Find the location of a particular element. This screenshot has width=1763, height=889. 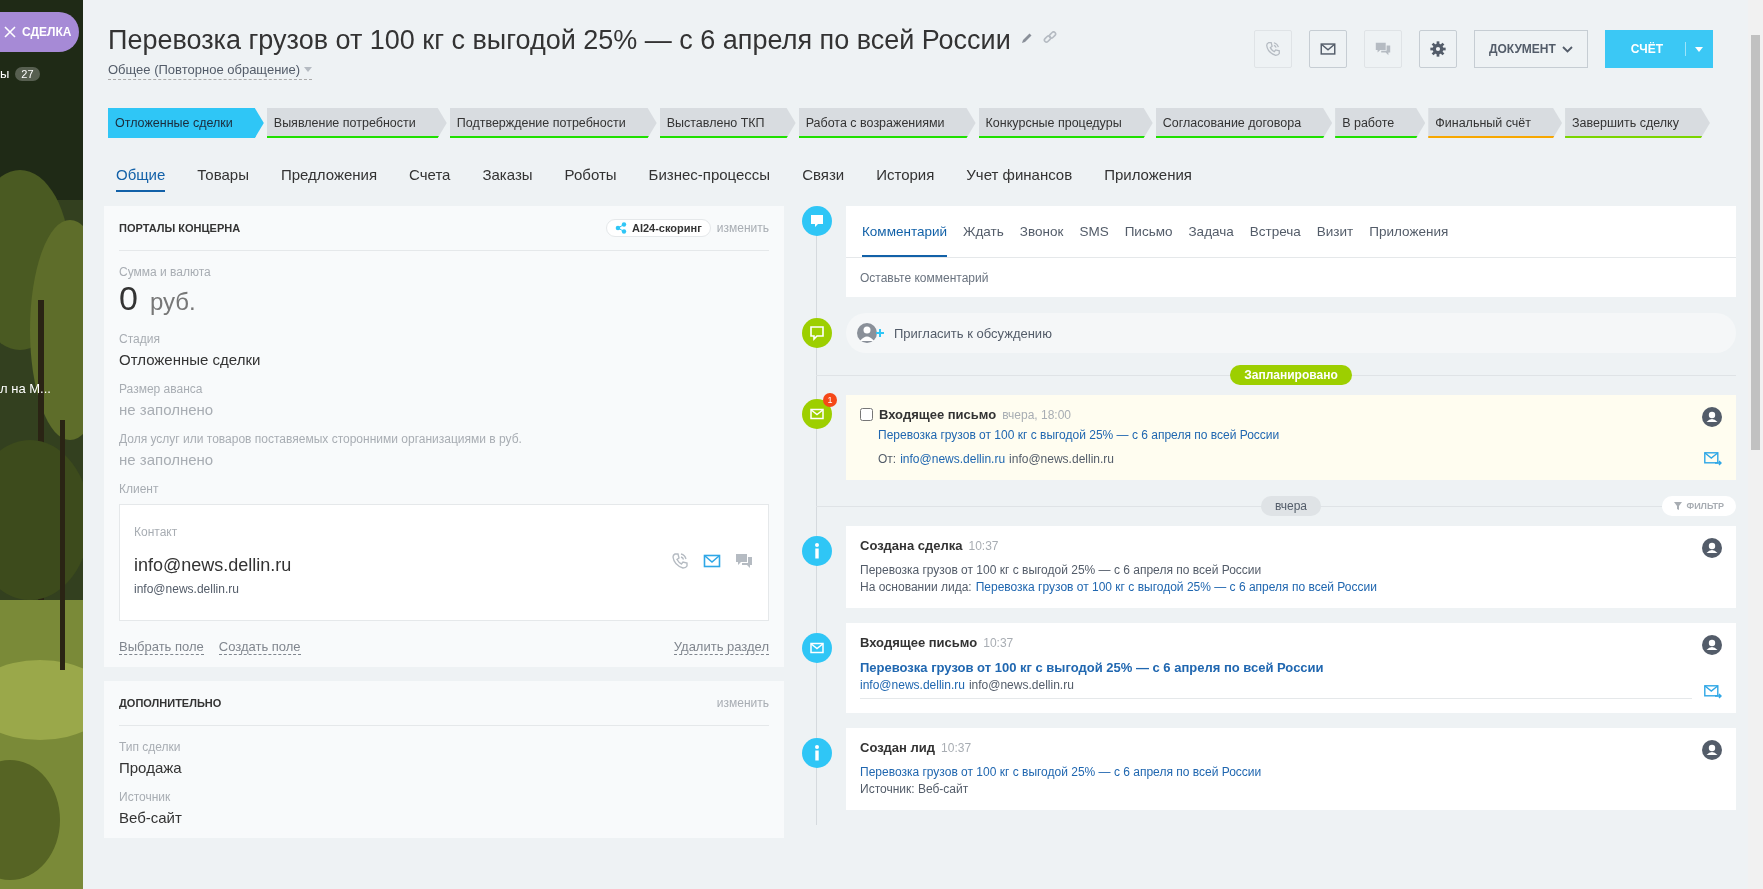

link-icon is located at coordinates (1049, 38).